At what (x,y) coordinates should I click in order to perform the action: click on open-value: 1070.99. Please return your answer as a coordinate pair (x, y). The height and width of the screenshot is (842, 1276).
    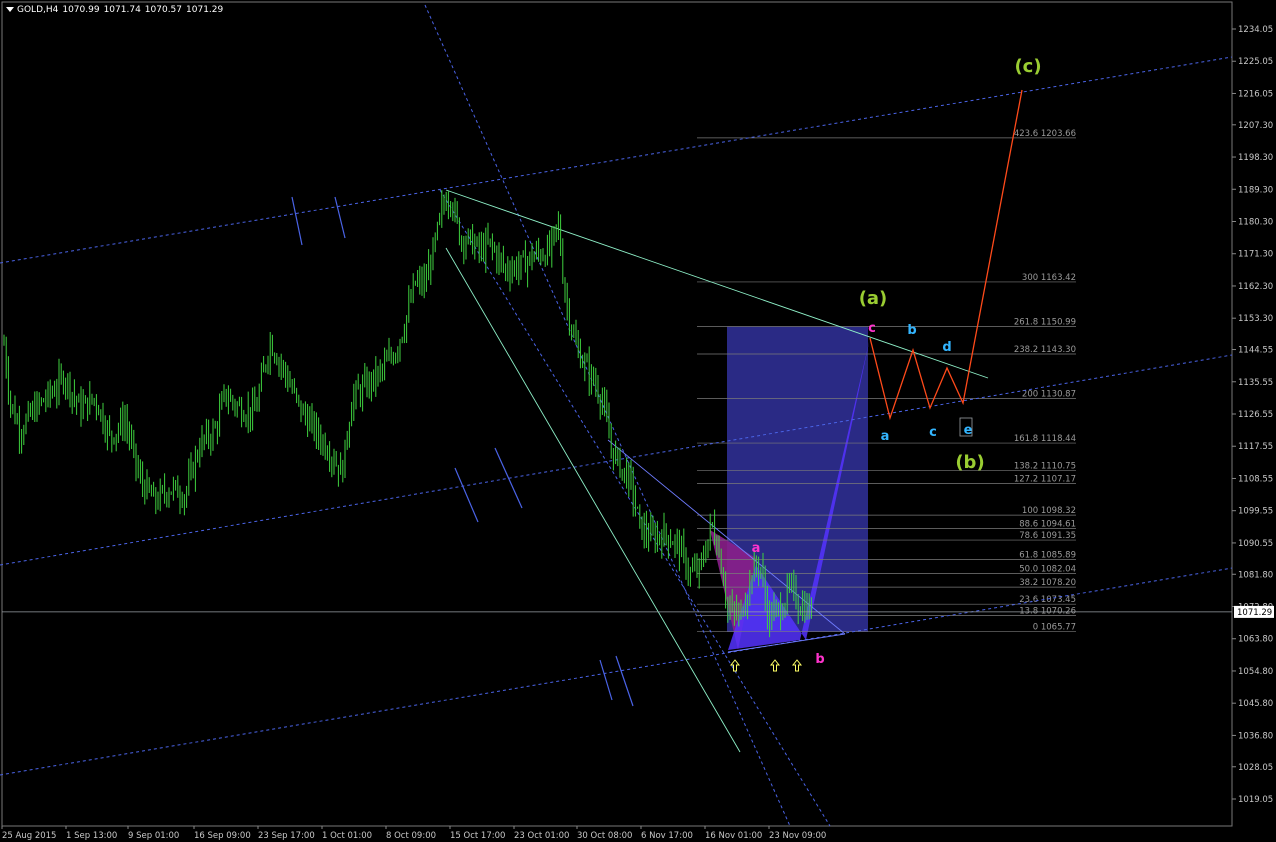
    Looking at the image, I should click on (81, 10).